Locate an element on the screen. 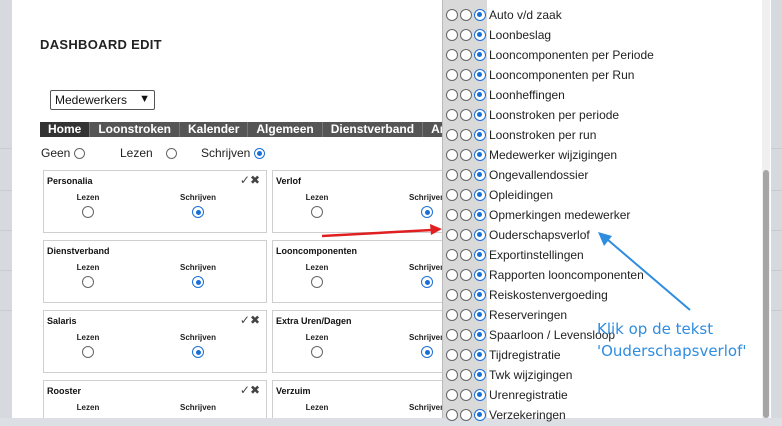 This screenshot has height=426, width=782. blue-arrow-line is located at coordinates (649, 275).